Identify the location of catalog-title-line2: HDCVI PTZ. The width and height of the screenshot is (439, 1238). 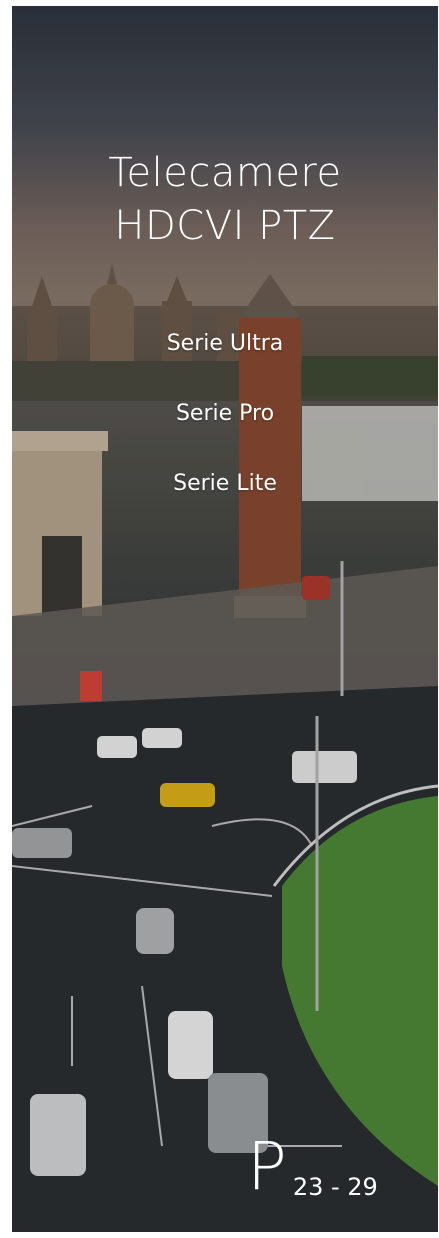
(225, 226).